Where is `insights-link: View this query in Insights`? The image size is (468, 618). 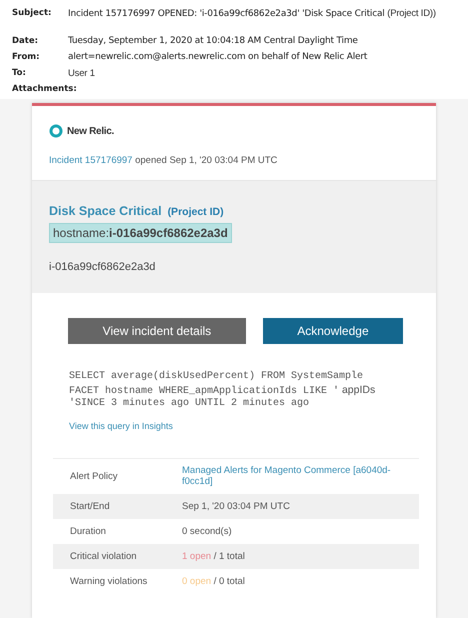
insights-link: View this query in Insights is located at coordinates (234, 420).